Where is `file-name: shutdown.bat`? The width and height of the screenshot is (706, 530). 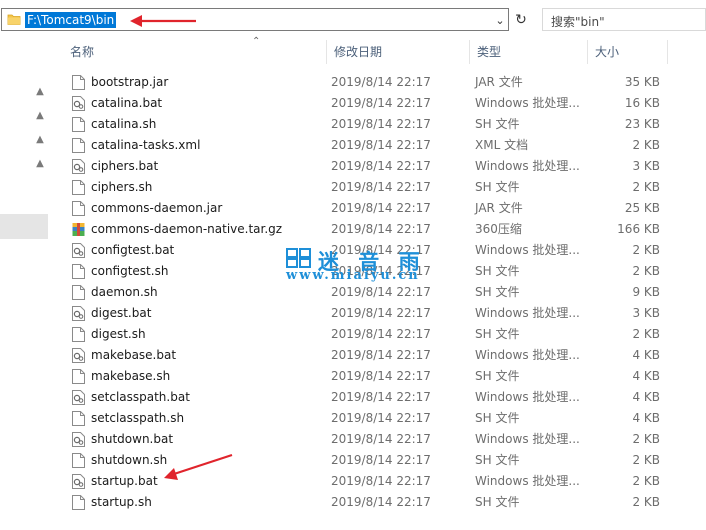 file-name: shutdown.bat is located at coordinates (132, 439).